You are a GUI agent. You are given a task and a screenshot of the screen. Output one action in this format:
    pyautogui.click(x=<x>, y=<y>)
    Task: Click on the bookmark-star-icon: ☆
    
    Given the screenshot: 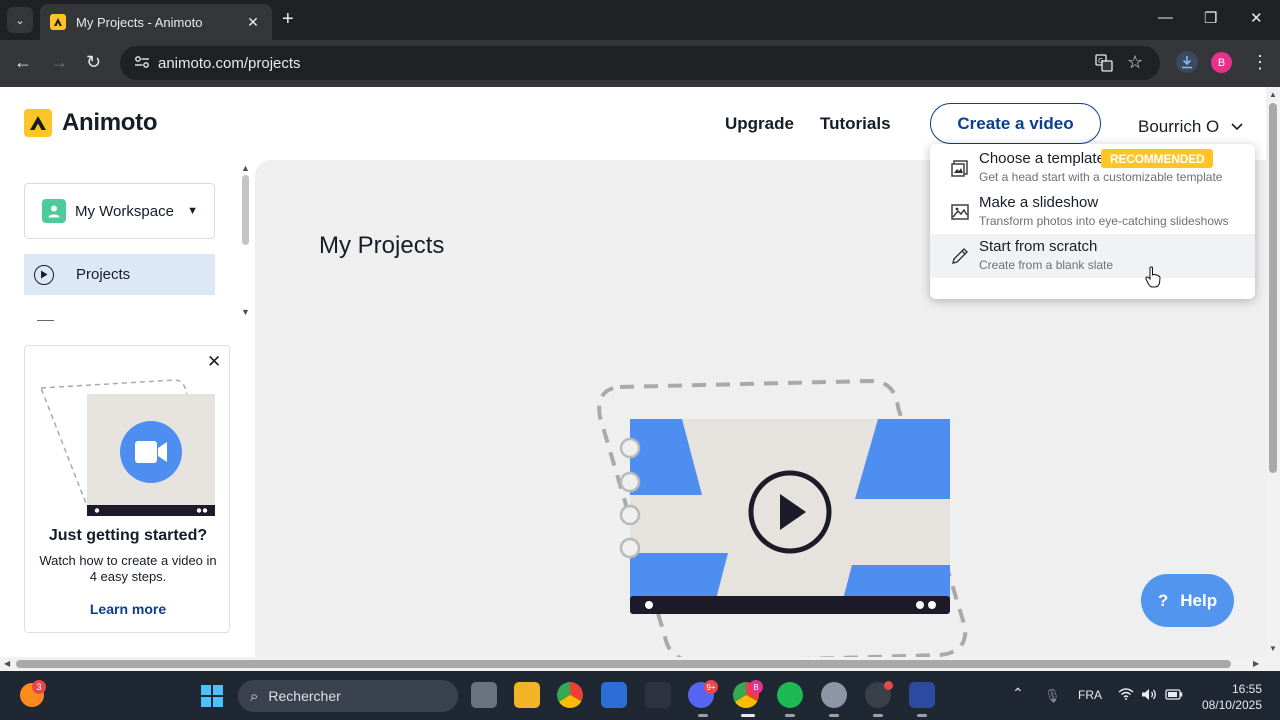 What is the action you would take?
    pyautogui.click(x=1135, y=62)
    